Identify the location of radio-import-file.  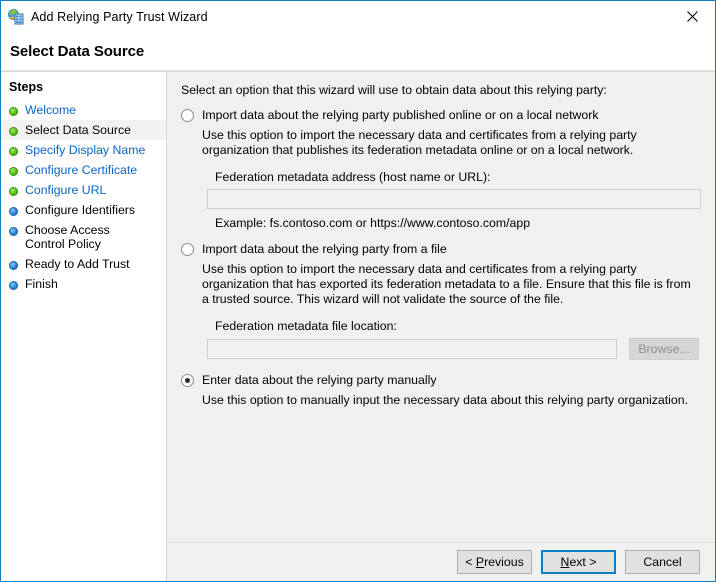
(187, 249).